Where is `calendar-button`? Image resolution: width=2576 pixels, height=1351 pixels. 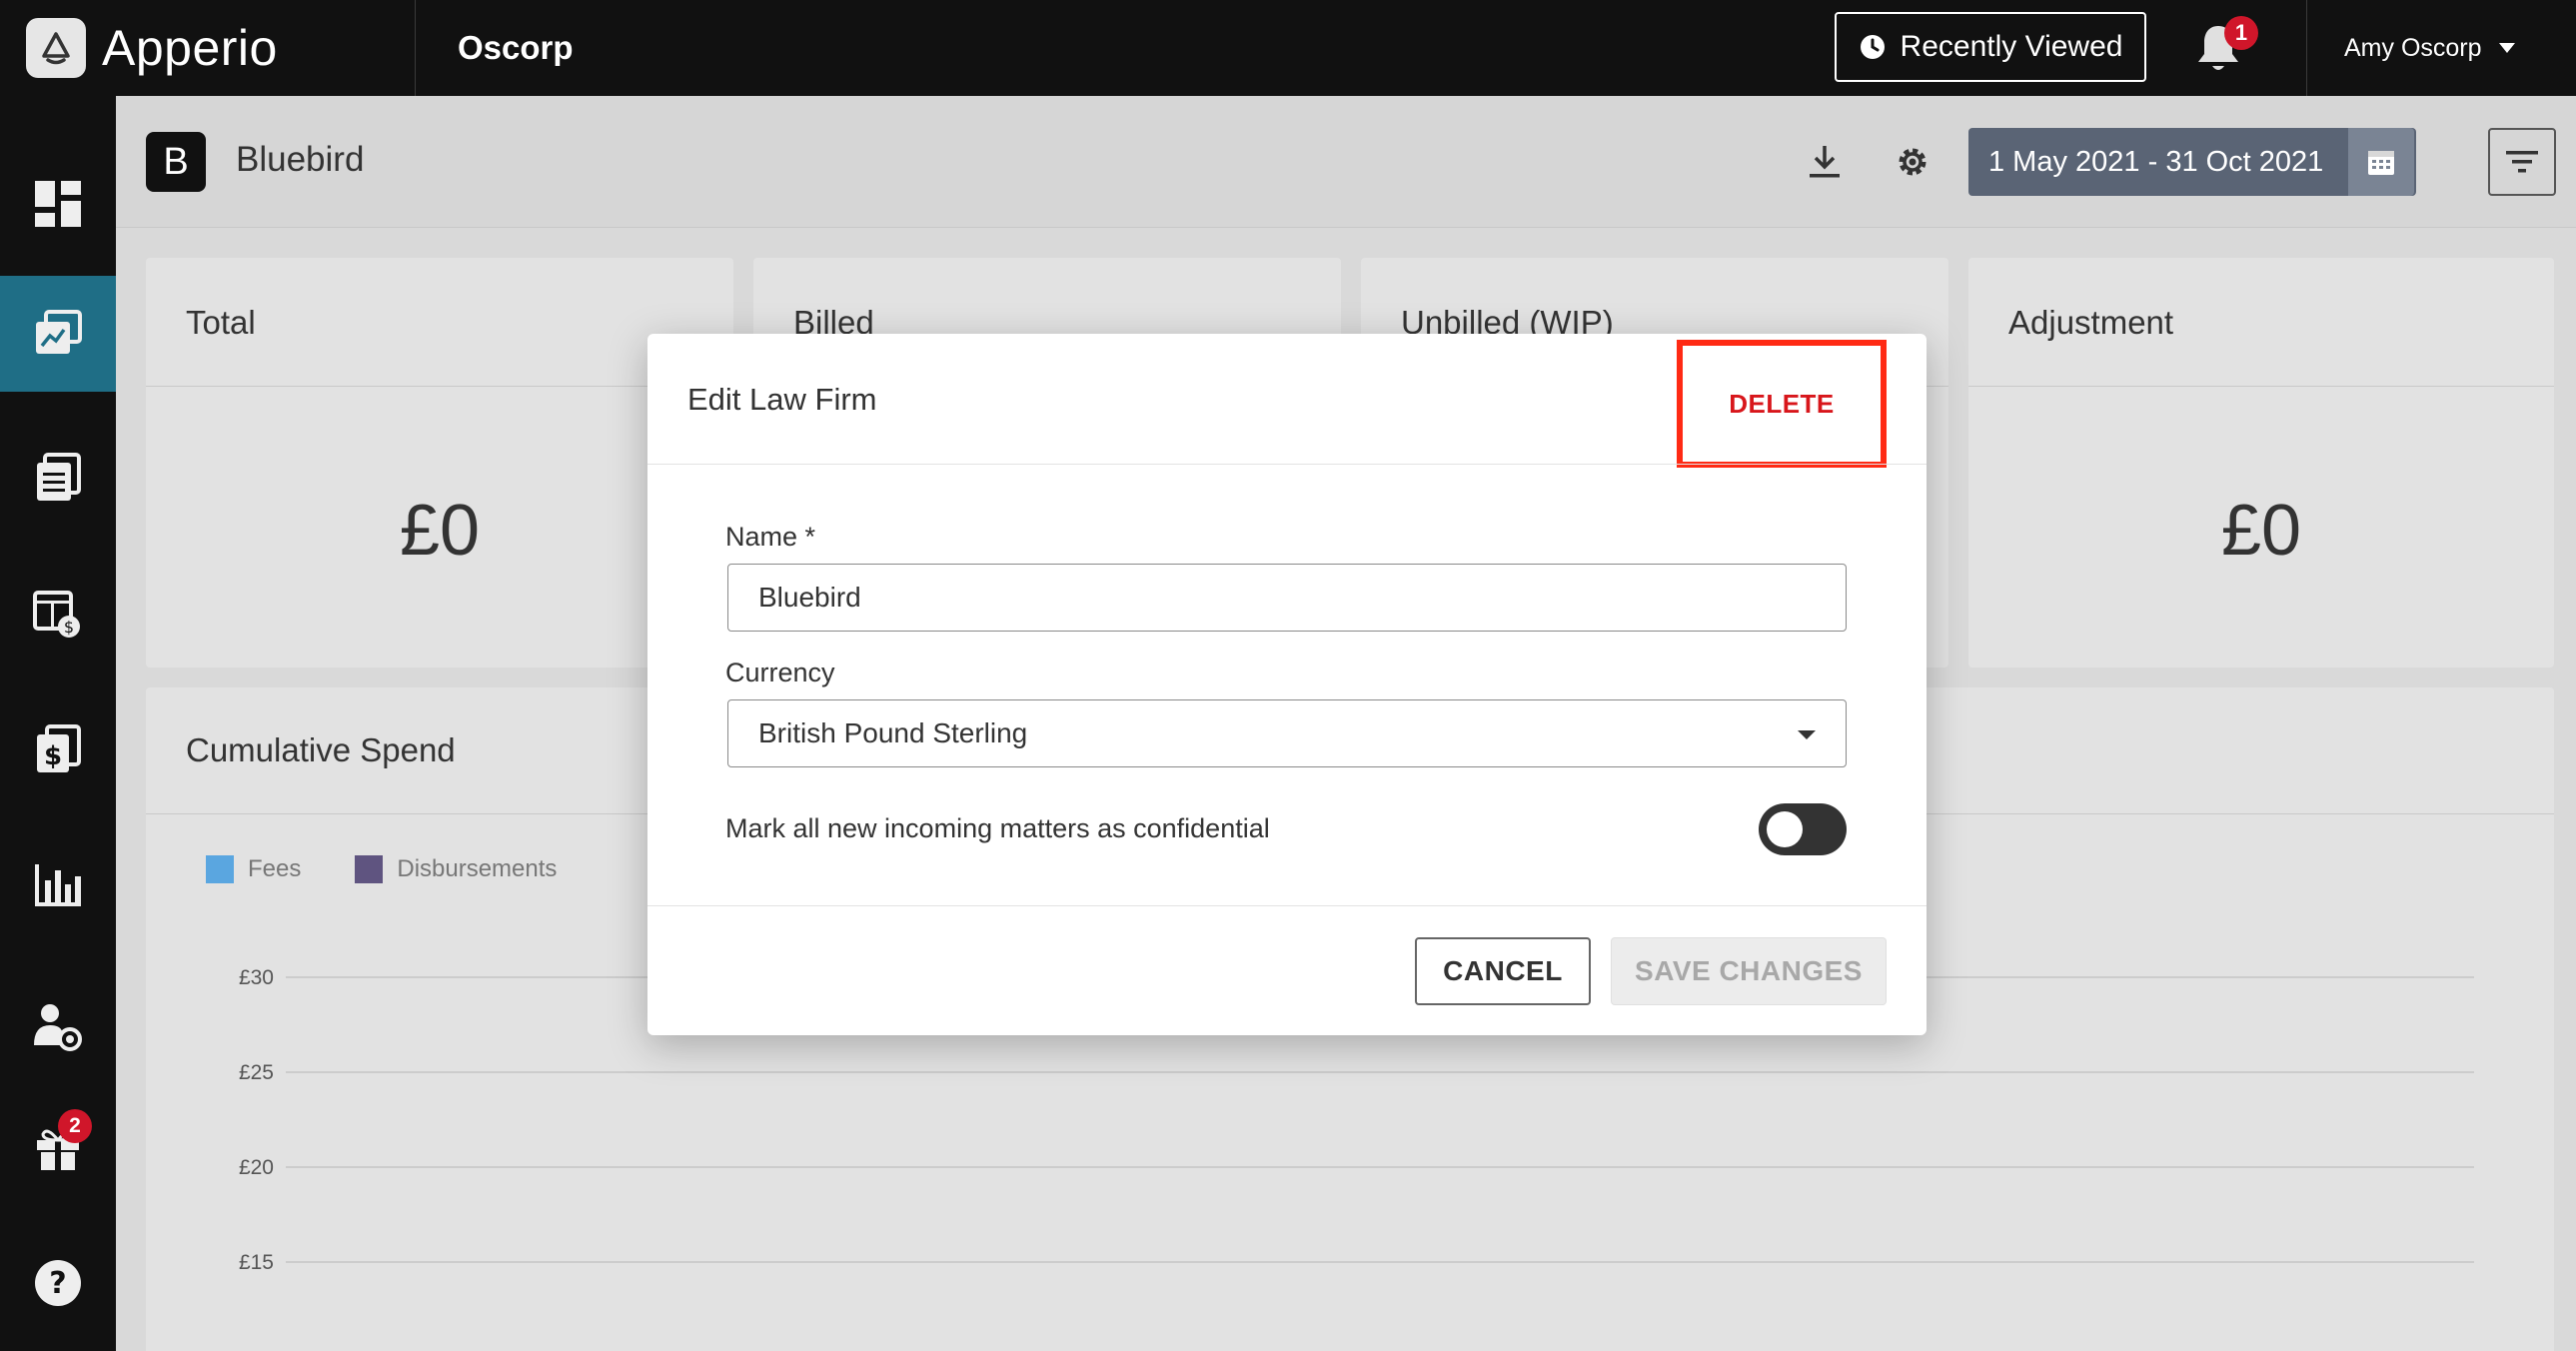 calendar-button is located at coordinates (2381, 162).